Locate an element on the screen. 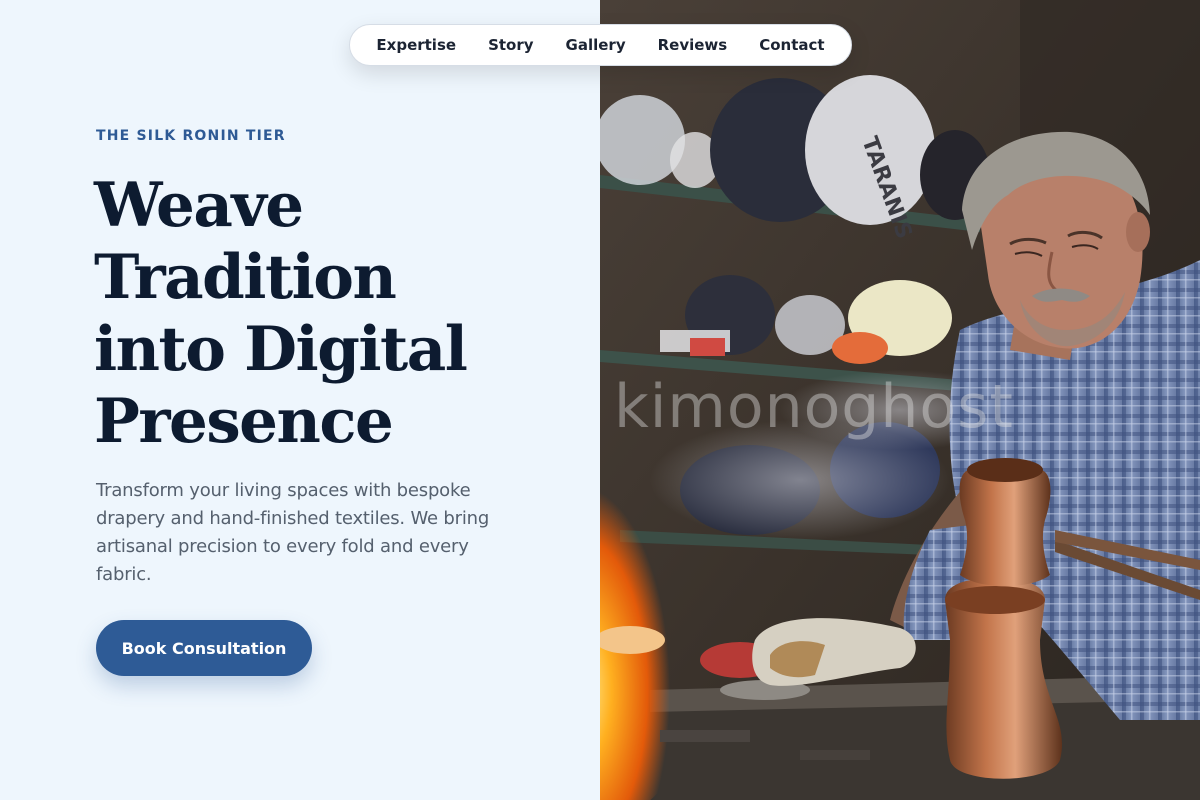 The width and height of the screenshot is (1200, 800). nav-link-reviews: Reviews is located at coordinates (693, 45).